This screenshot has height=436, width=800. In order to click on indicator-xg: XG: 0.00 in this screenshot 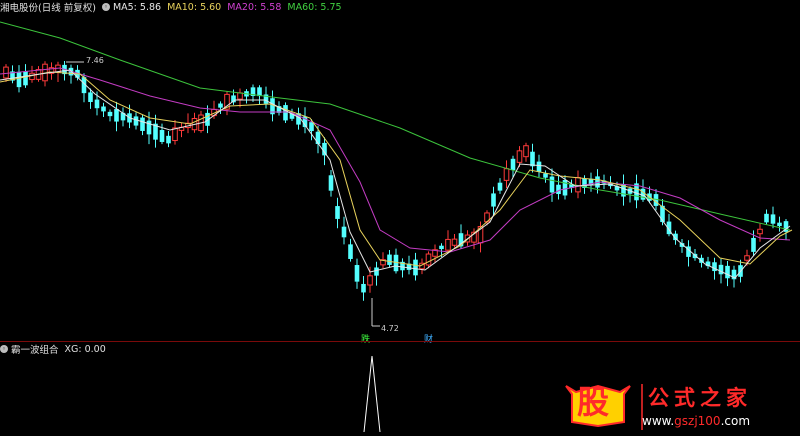, I will do `click(85, 349)`.